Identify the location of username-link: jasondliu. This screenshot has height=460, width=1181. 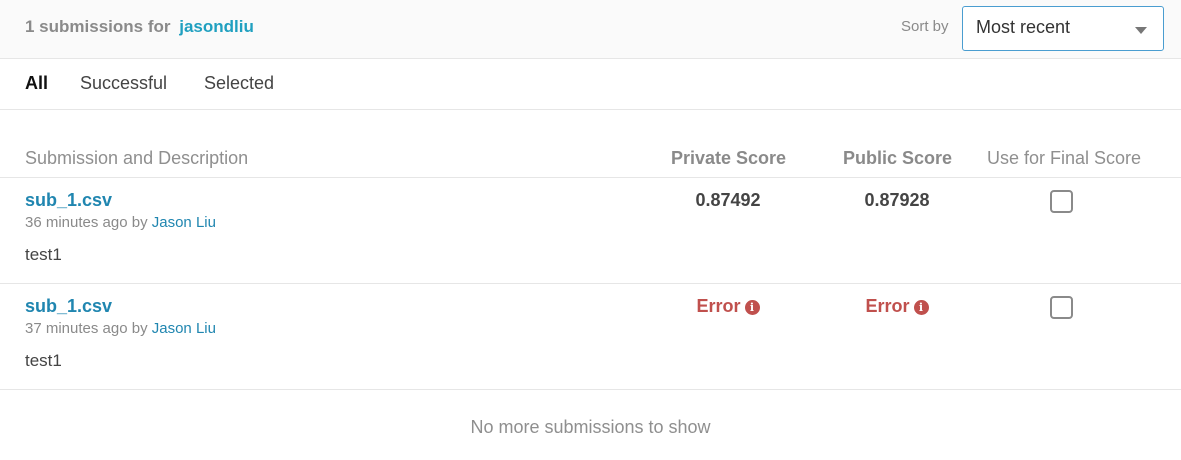
(216, 26).